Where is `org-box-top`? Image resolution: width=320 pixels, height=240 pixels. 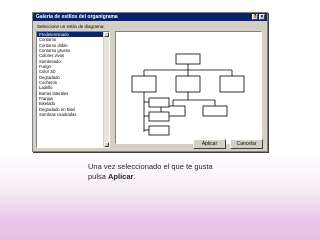
org-box-top is located at coordinates (188, 59).